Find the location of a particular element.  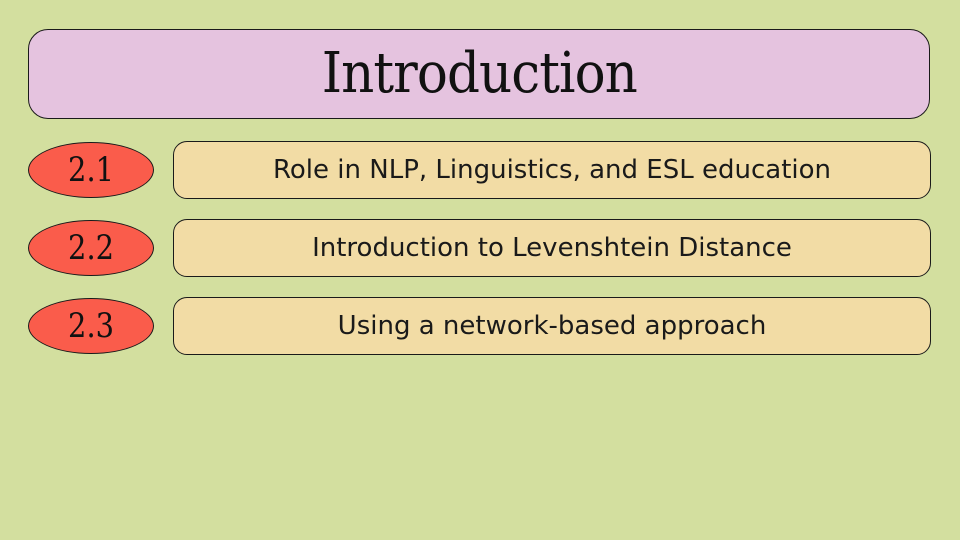

agenda-item-label: Introduction to Levenshtein Distance is located at coordinates (552, 248).